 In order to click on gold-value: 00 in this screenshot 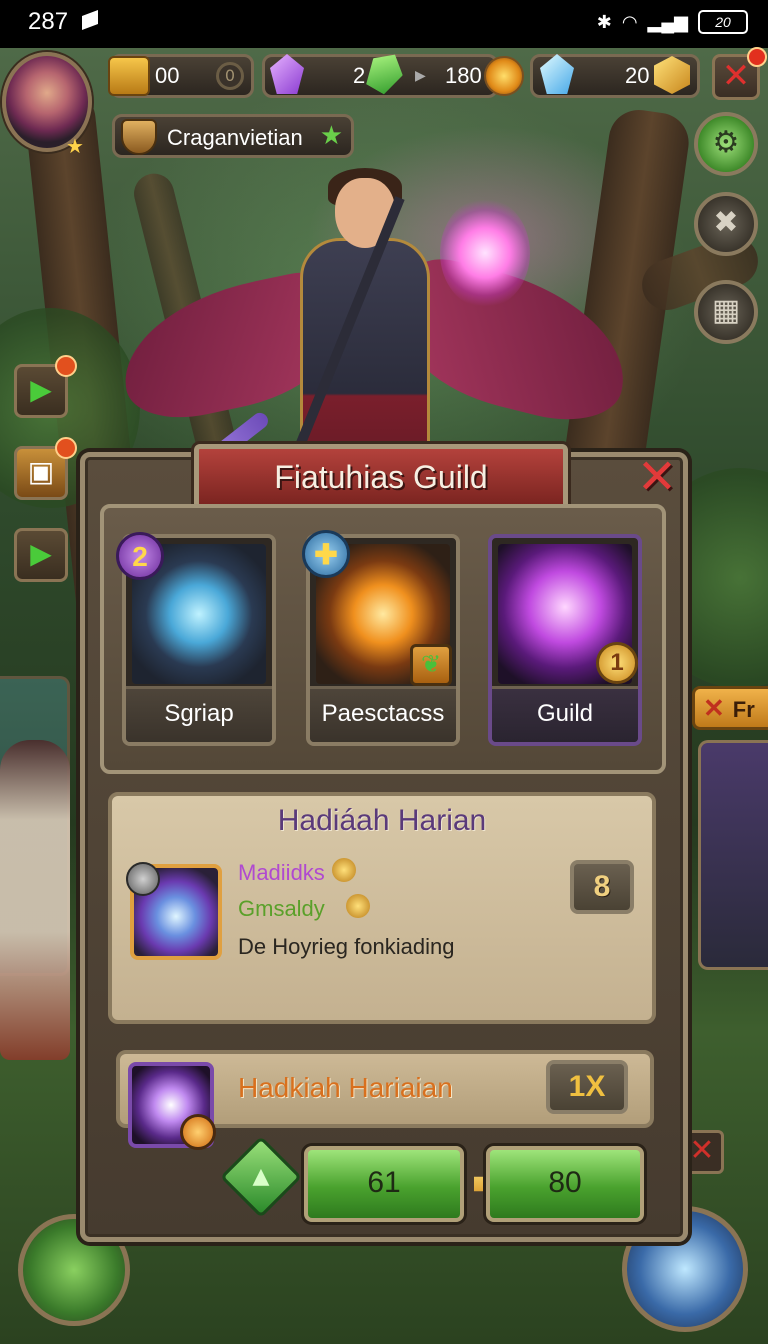, I will do `click(167, 75)`.